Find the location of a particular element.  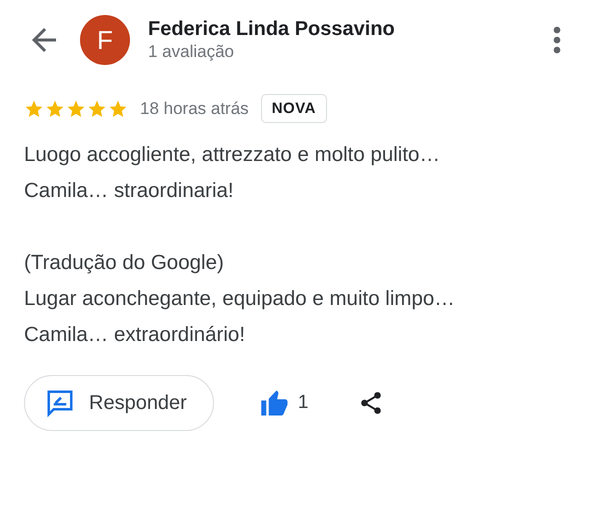

reply-button: Responder is located at coordinates (119, 403).